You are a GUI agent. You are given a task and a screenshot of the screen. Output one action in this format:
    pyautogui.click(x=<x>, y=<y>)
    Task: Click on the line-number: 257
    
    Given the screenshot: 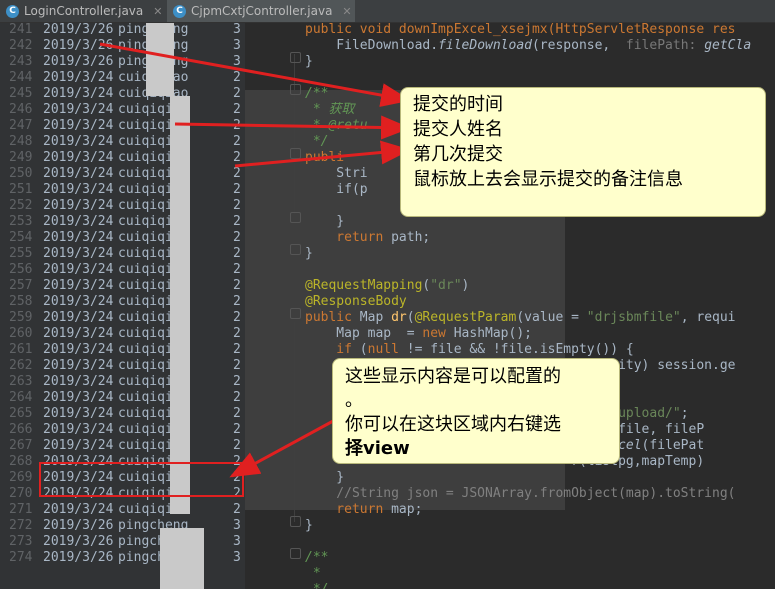 What is the action you would take?
    pyautogui.click(x=21, y=285)
    